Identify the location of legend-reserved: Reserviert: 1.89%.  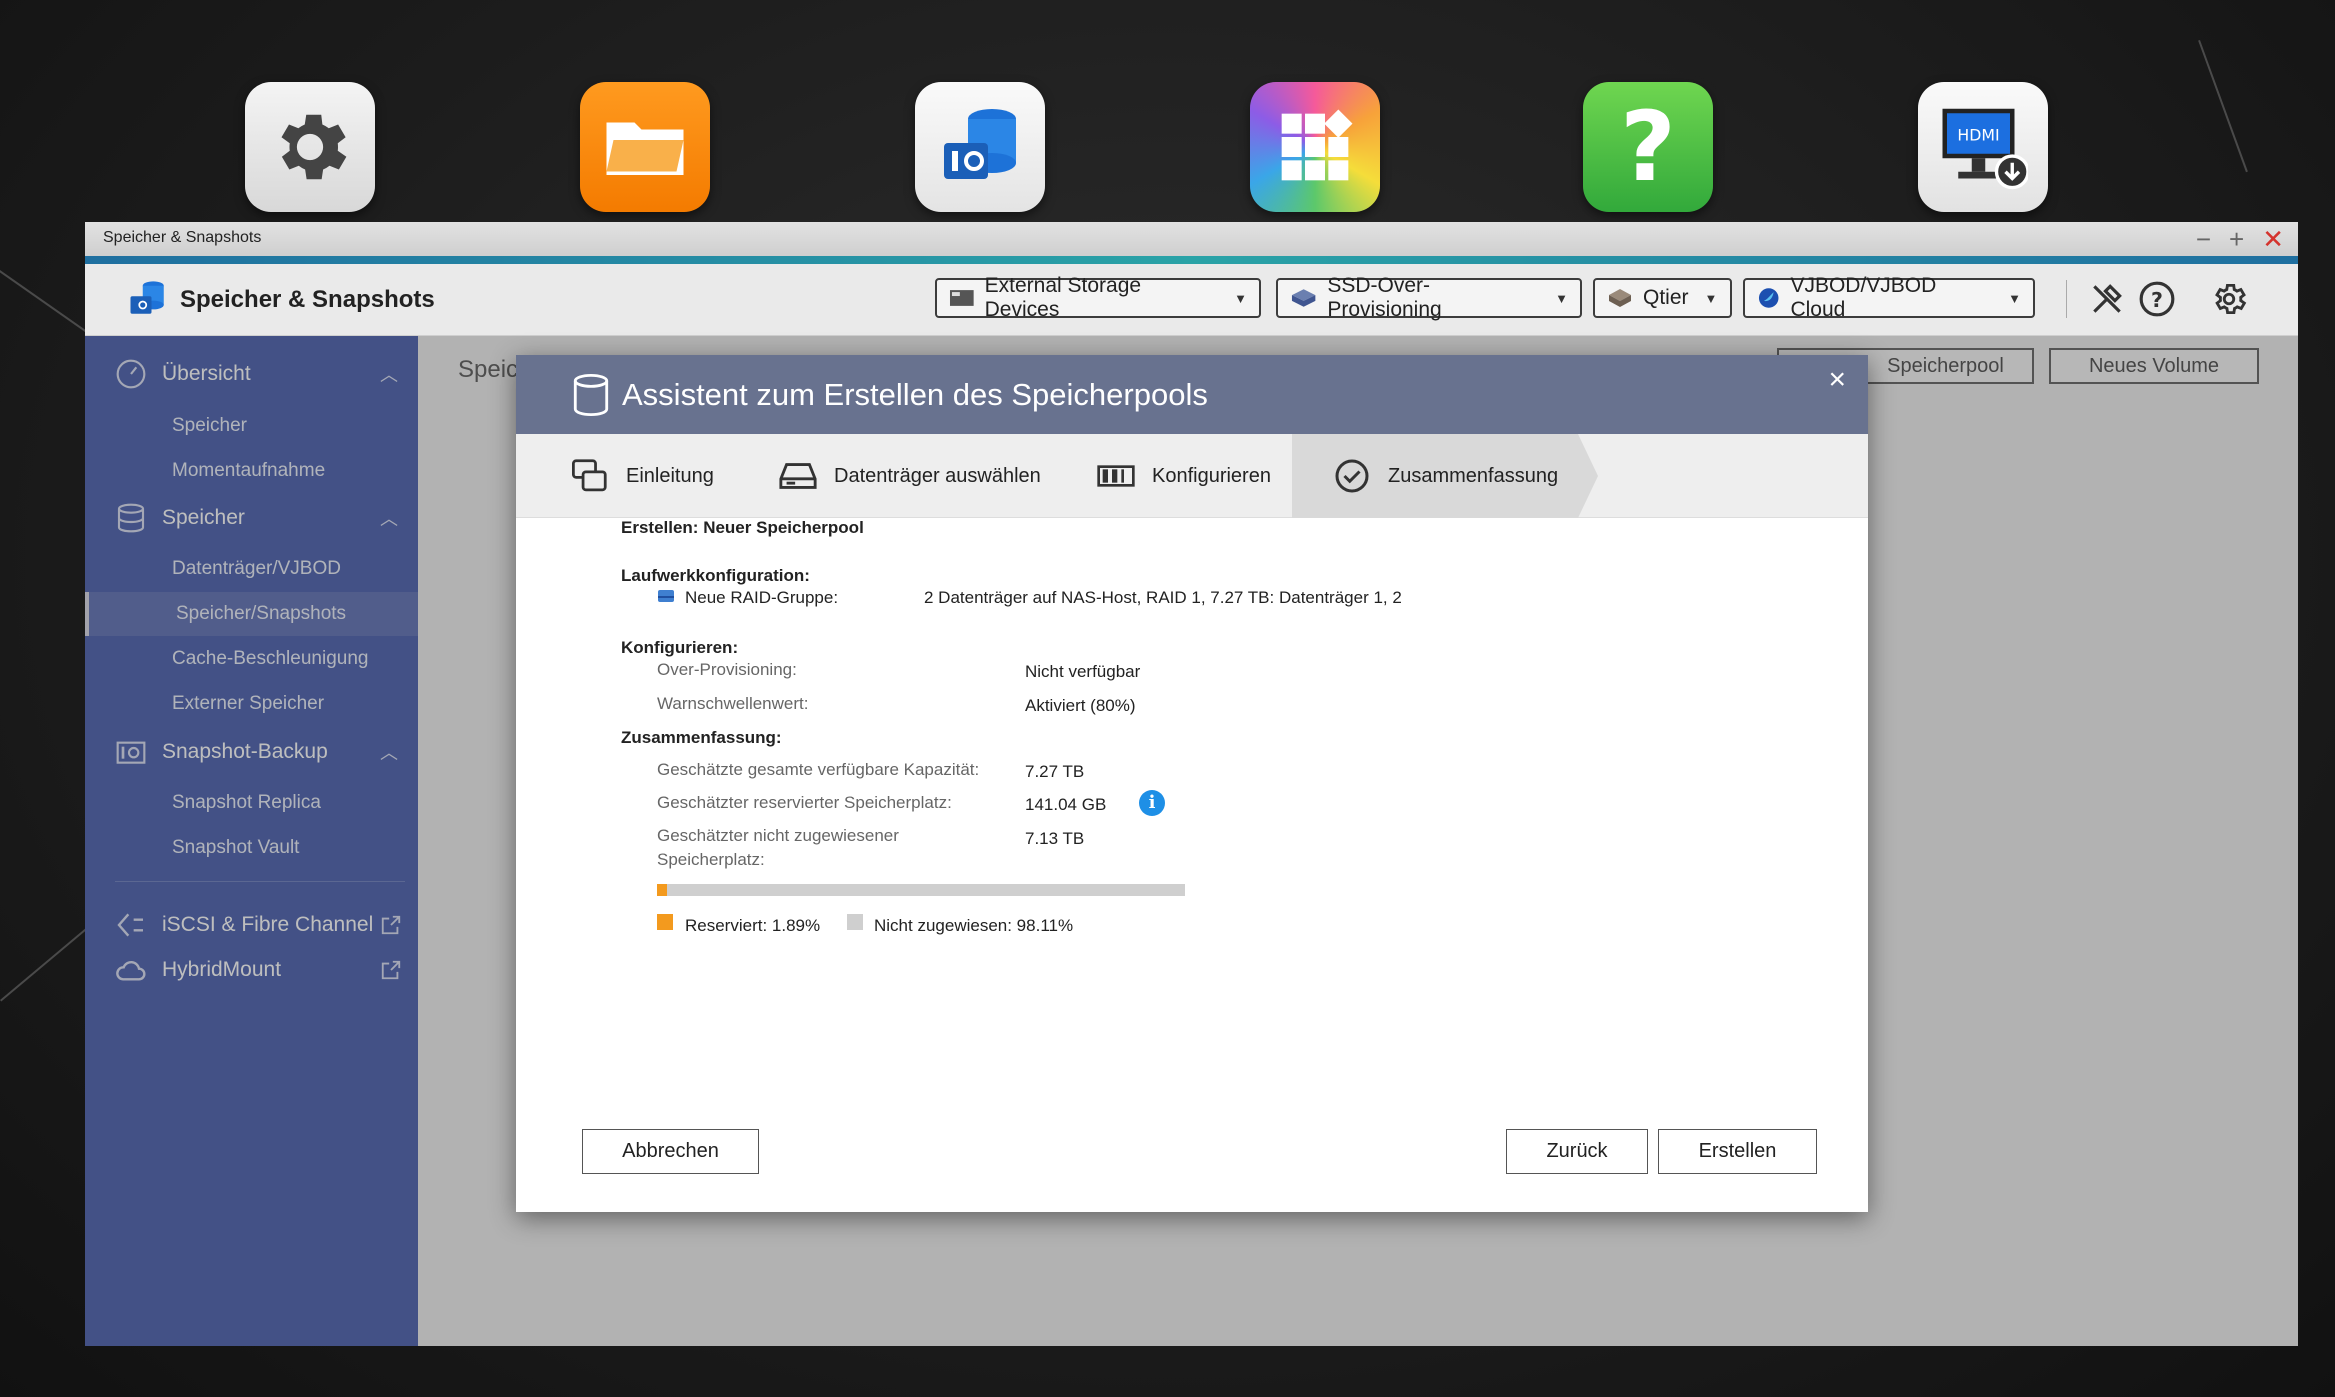
(753, 925).